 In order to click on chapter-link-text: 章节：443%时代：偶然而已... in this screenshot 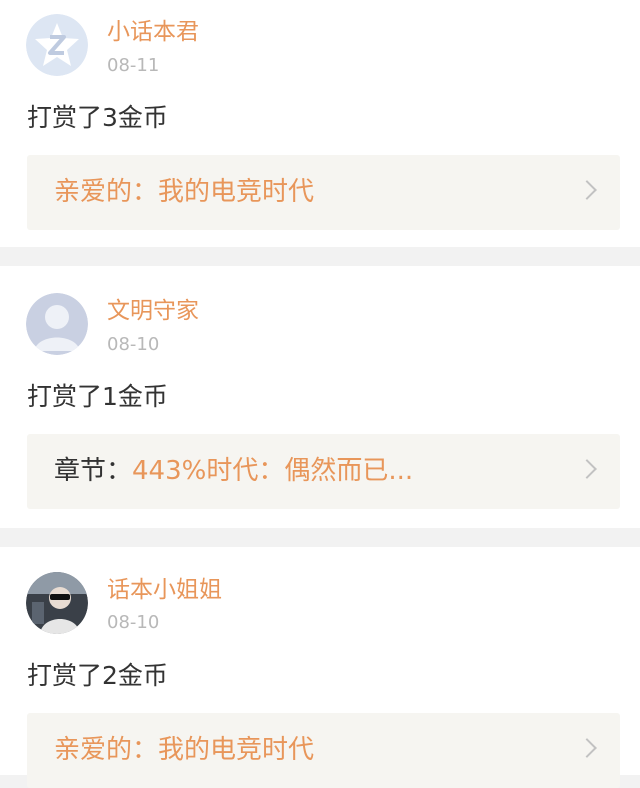, I will do `click(233, 471)`.